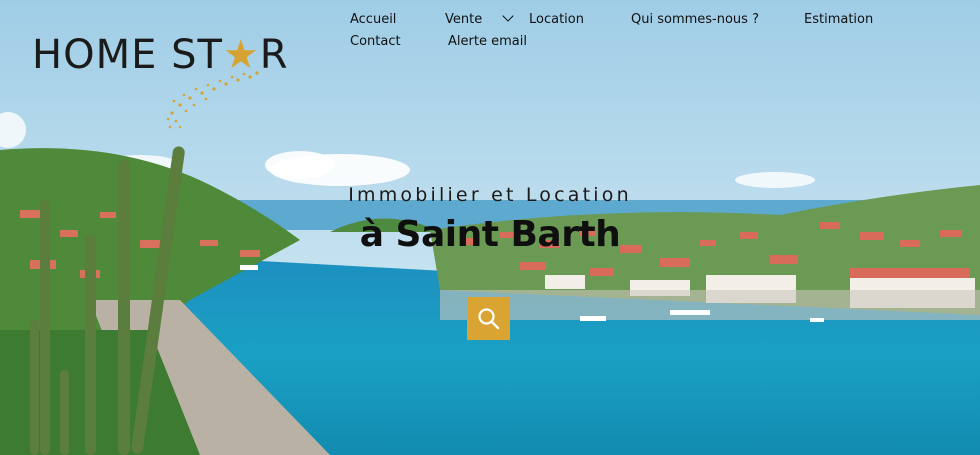 This screenshot has height=455, width=980. I want to click on nav-item-accueil: Accueil, so click(373, 19).